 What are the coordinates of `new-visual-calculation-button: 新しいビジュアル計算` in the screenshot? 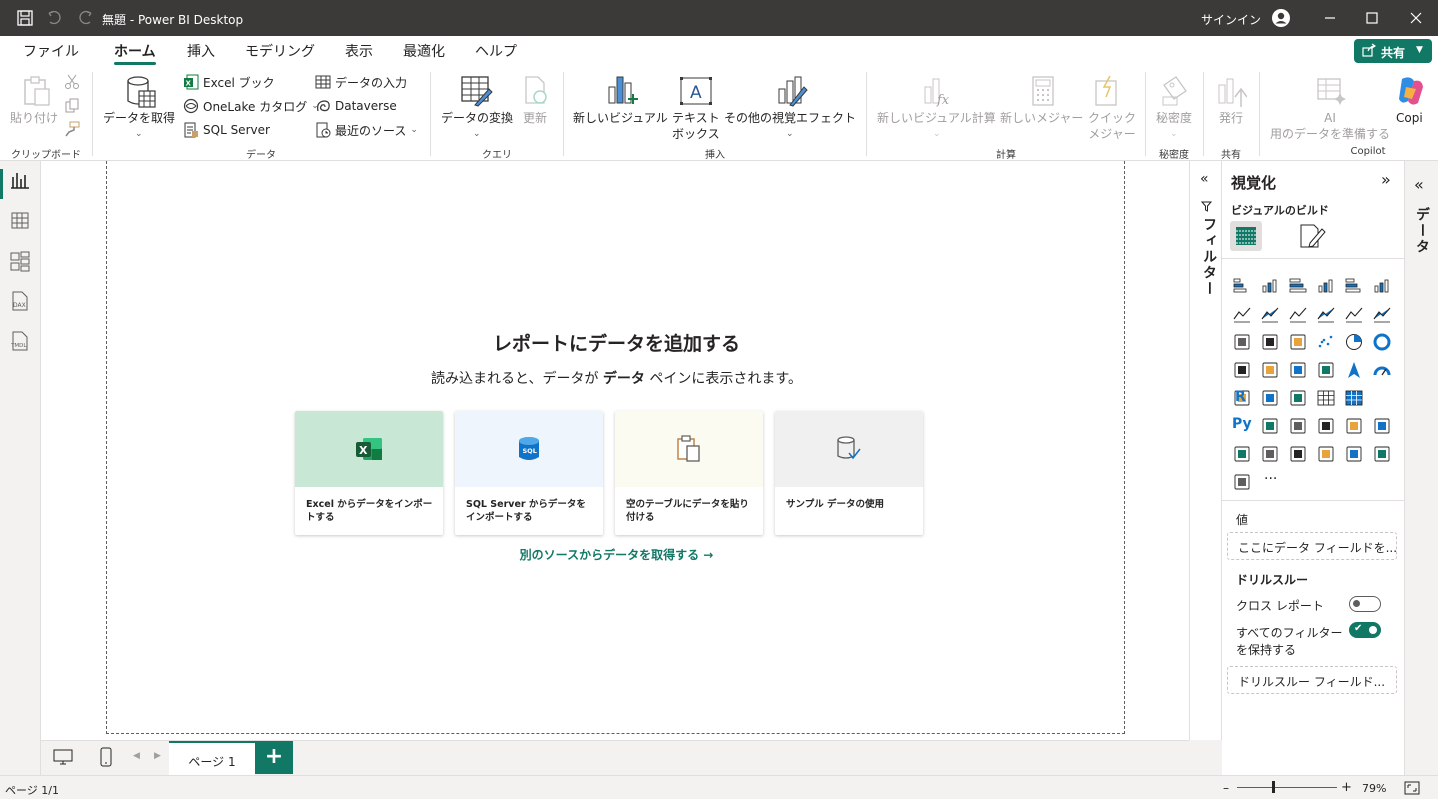 It's located at (936, 118).